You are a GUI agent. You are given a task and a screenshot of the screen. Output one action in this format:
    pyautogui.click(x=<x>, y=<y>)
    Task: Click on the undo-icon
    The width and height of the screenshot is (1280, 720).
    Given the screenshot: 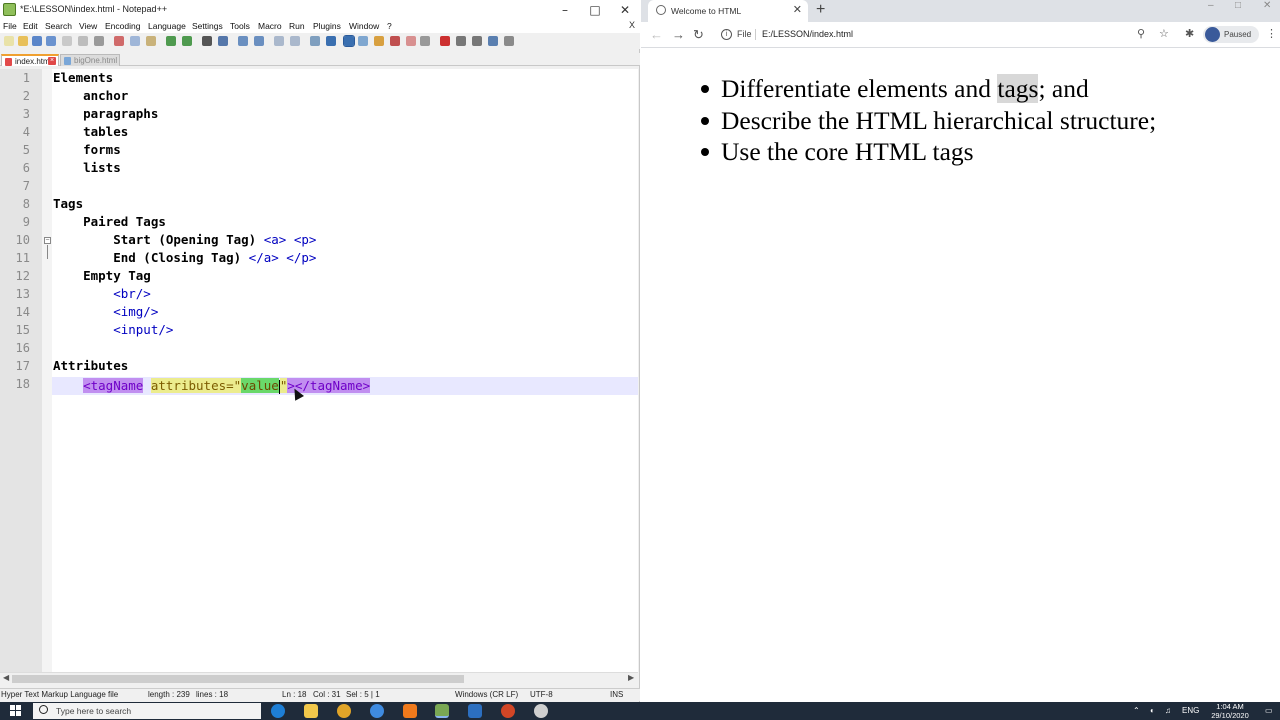 What is the action you would take?
    pyautogui.click(x=171, y=41)
    